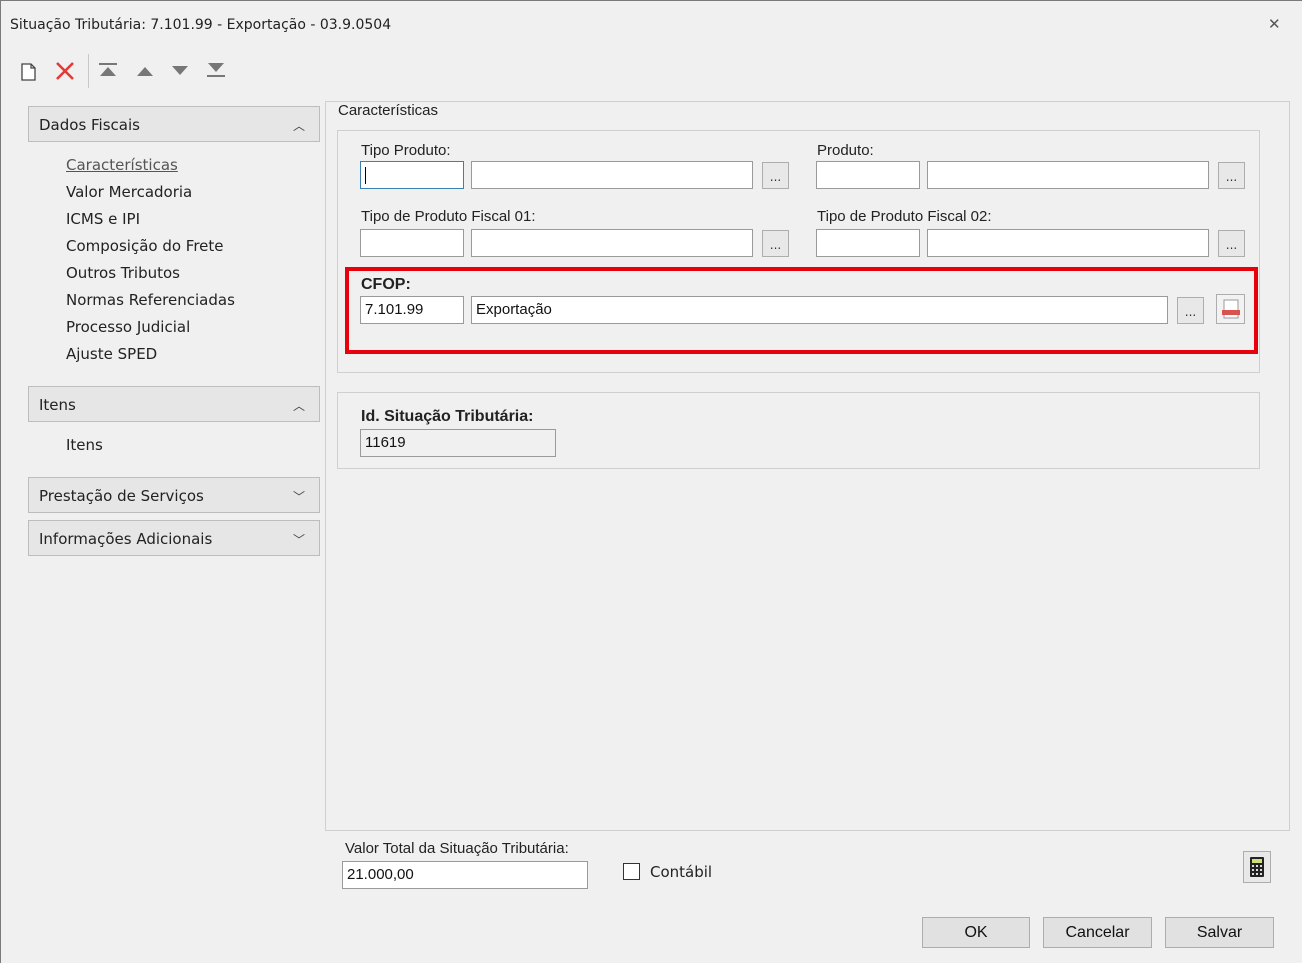  Describe the element at coordinates (868, 175) in the screenshot. I see `produto-code-input` at that location.